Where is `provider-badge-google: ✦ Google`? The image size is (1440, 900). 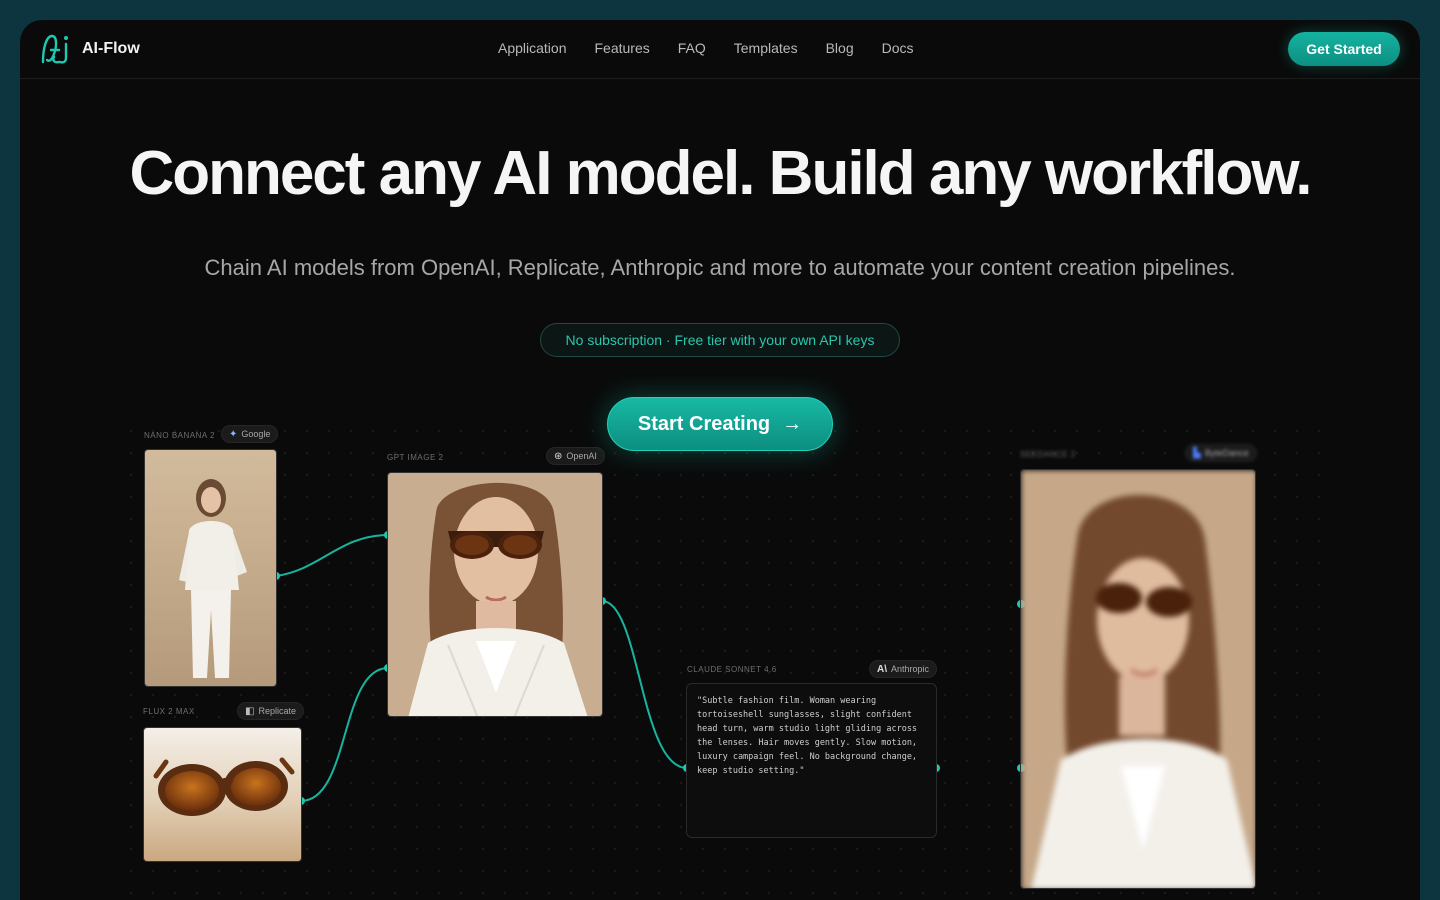
provider-badge-google: ✦ Google is located at coordinates (250, 434).